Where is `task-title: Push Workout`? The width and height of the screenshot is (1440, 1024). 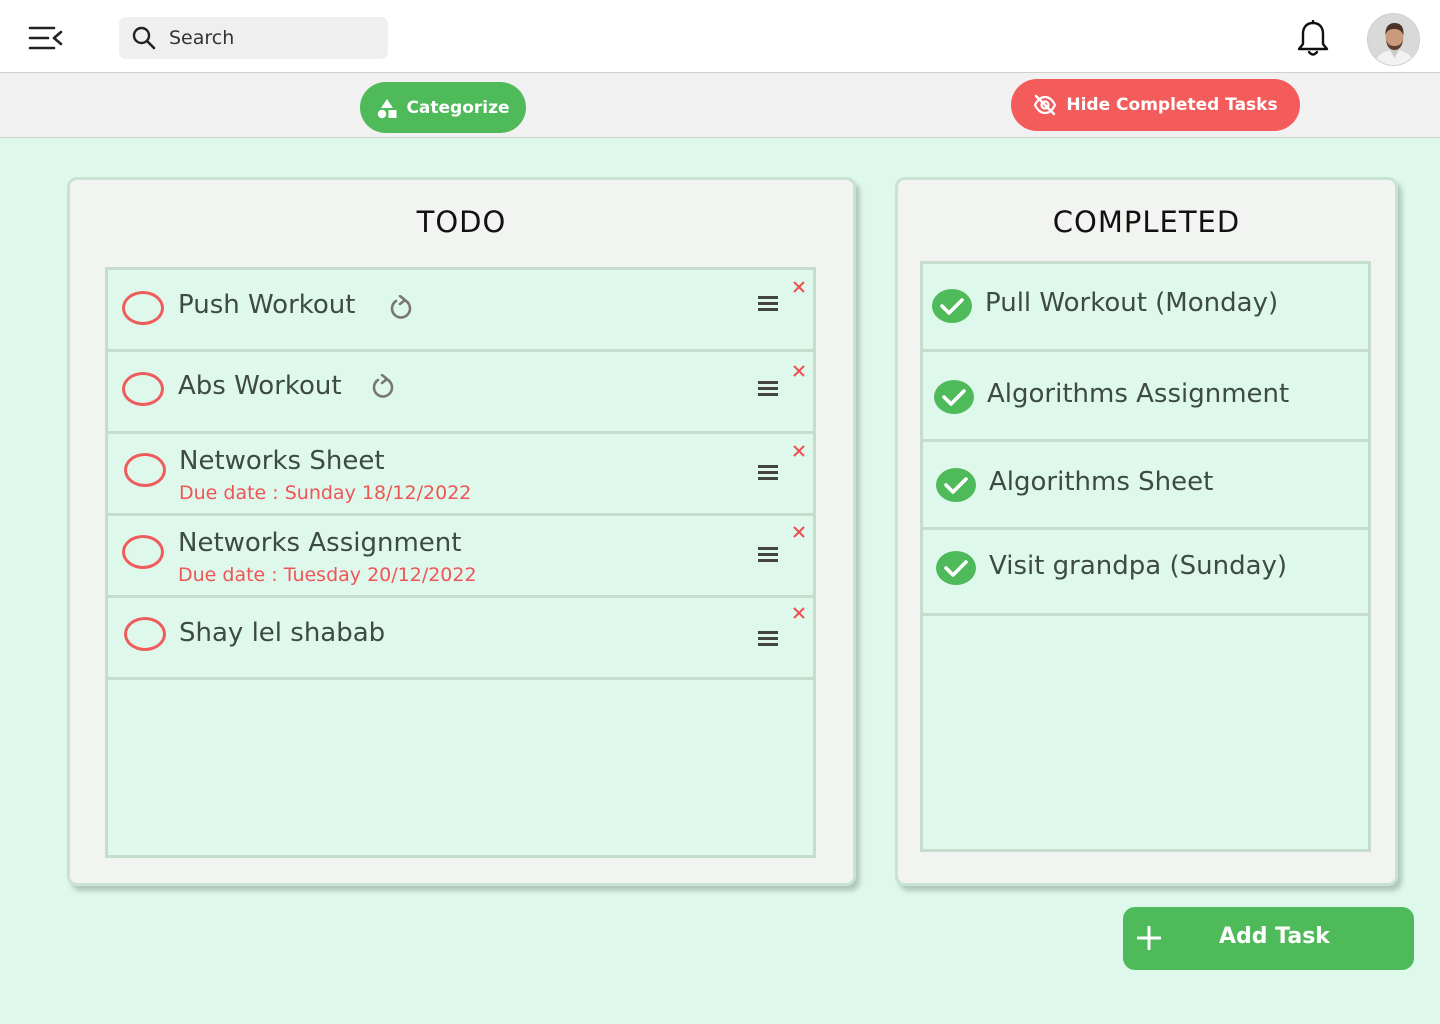
task-title: Push Workout is located at coordinates (267, 305).